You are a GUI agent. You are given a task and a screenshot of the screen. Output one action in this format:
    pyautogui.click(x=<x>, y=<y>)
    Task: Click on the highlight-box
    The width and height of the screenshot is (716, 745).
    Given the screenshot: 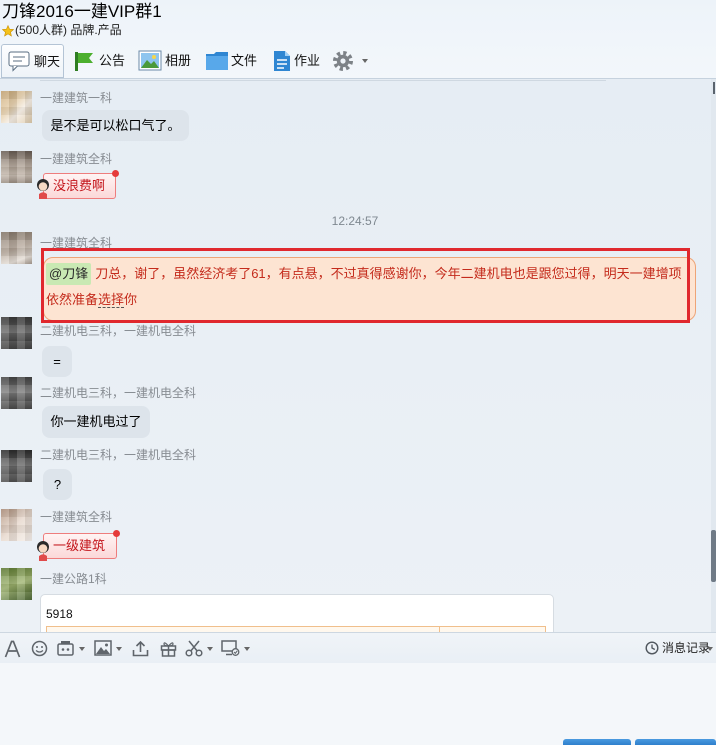 What is the action you would take?
    pyautogui.click(x=365, y=285)
    